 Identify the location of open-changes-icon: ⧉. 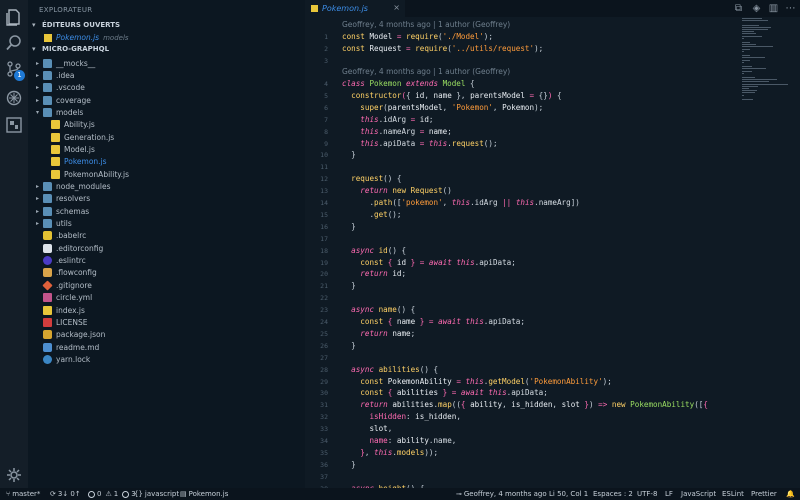
(738, 8).